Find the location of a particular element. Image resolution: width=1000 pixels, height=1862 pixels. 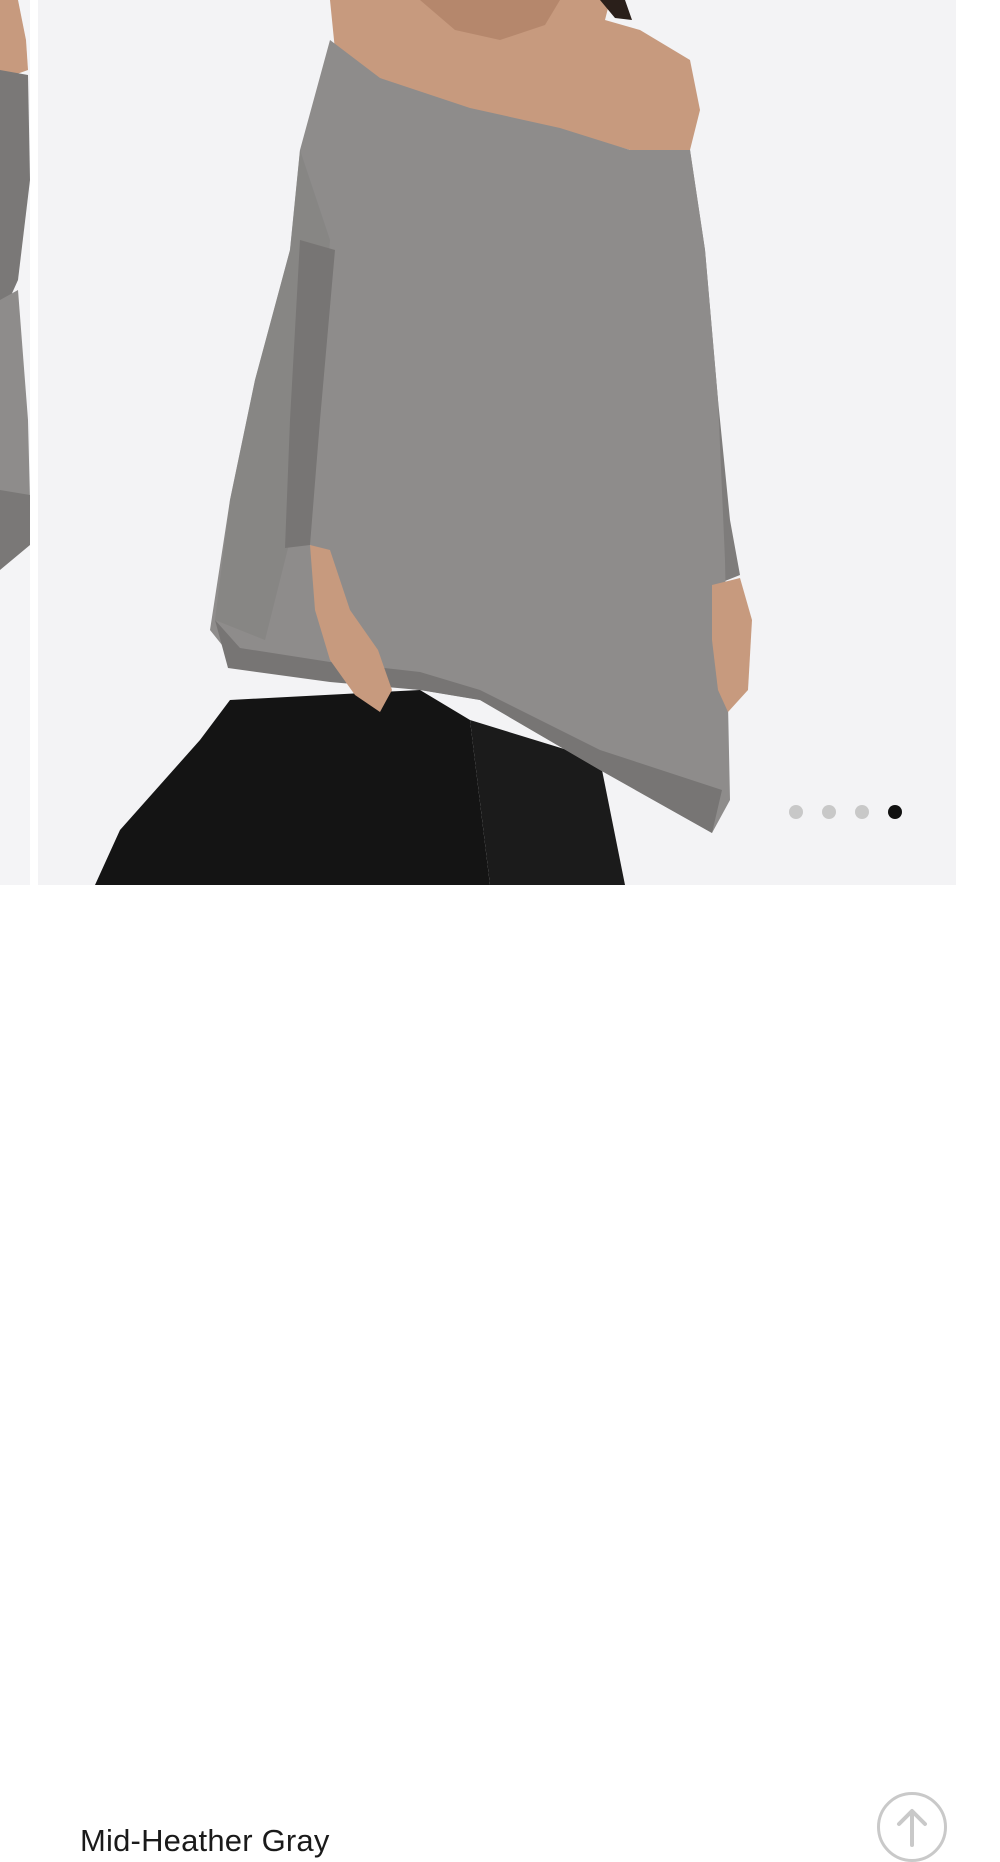

previous-image-photo is located at coordinates (15, 442).